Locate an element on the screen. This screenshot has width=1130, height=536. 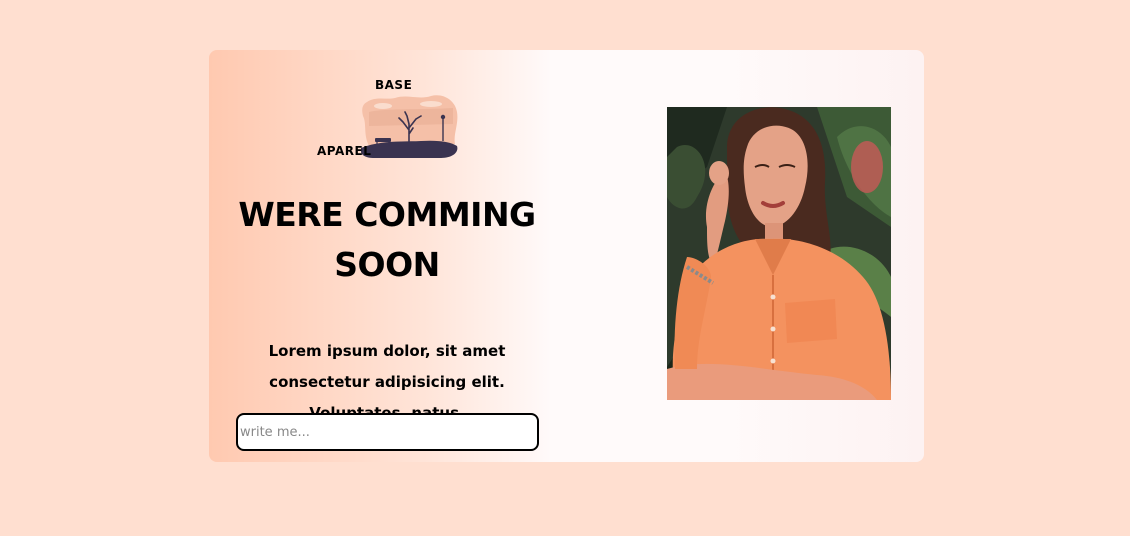
brand-logo: BASE APAREL is located at coordinates (389, 119).